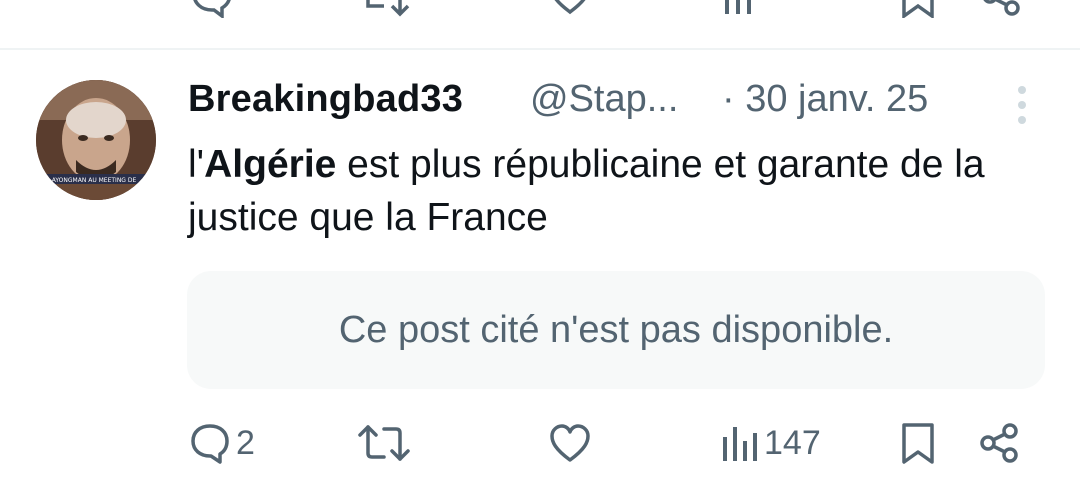 This screenshot has width=1080, height=490. I want to click on previous-views-count: 13, so click(787, 3).